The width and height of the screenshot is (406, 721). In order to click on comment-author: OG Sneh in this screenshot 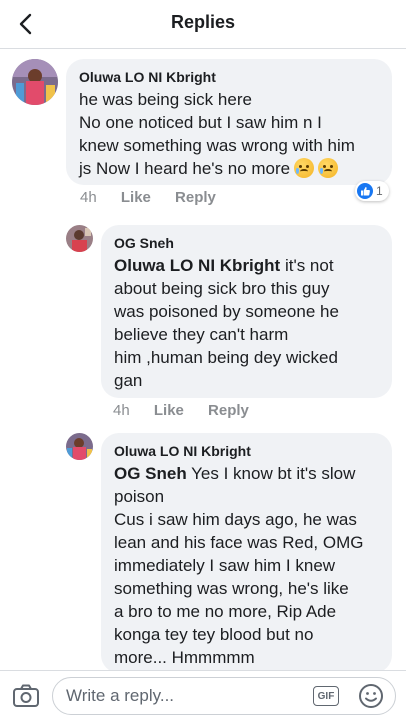, I will do `click(246, 243)`.